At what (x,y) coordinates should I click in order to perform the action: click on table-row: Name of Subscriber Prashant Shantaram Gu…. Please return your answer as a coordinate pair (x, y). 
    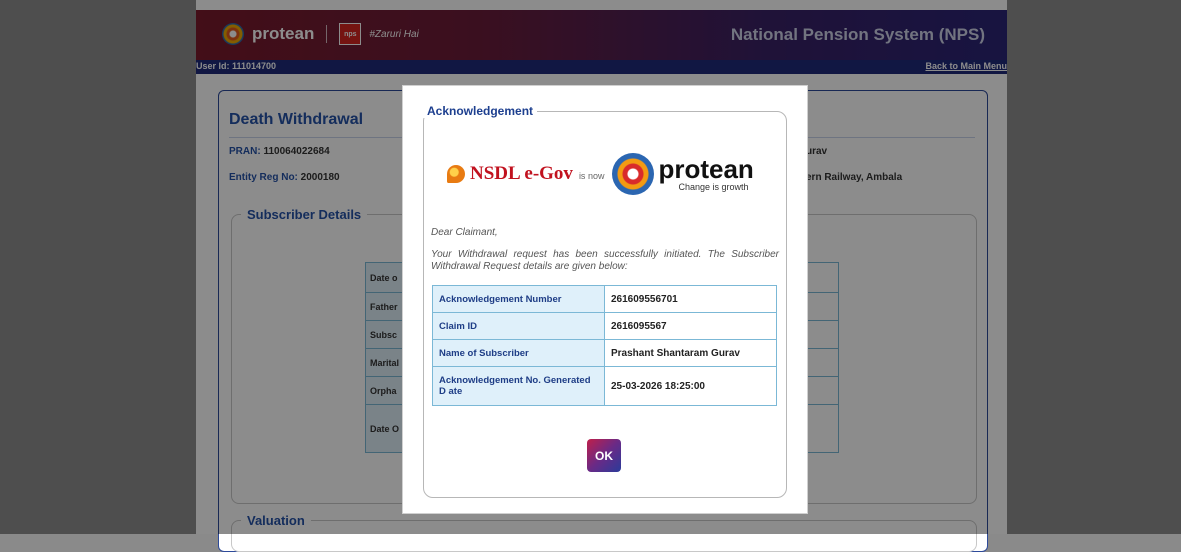
    Looking at the image, I should click on (604, 353).